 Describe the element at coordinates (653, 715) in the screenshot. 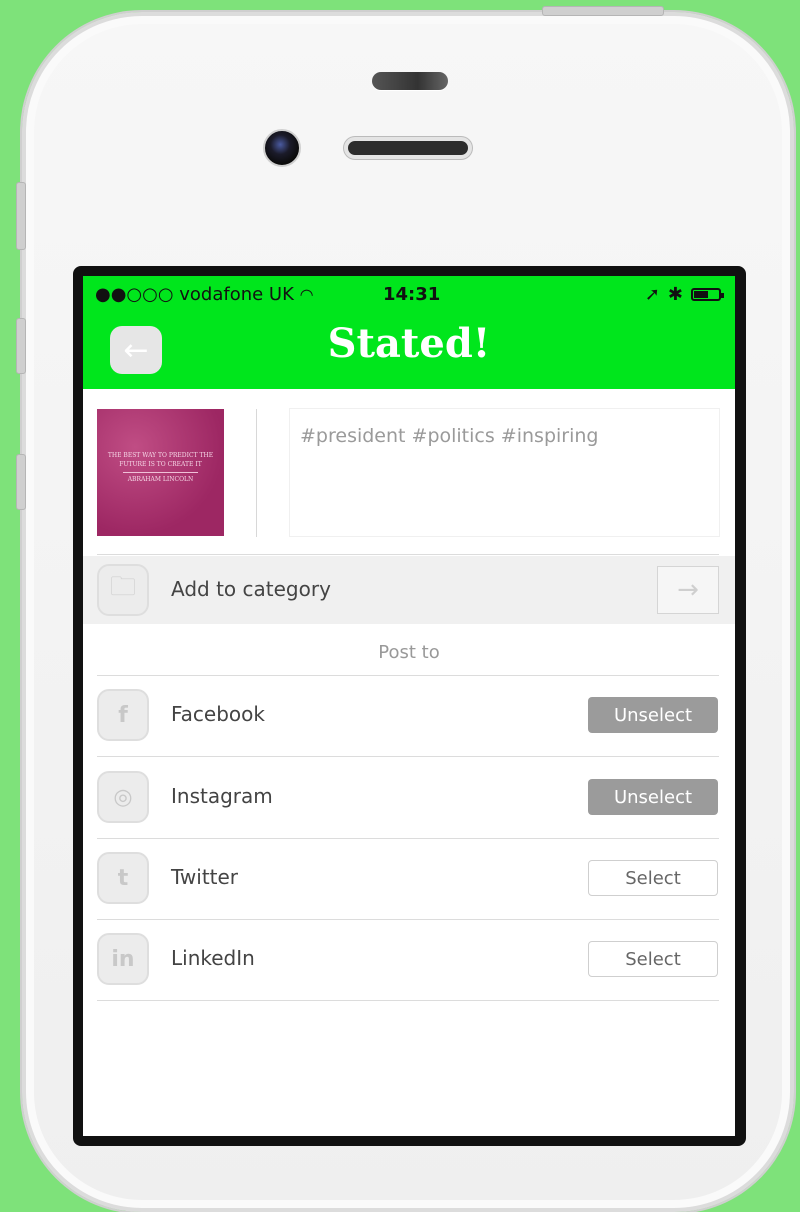

I see `facebook-unselect-button: Unselect` at that location.